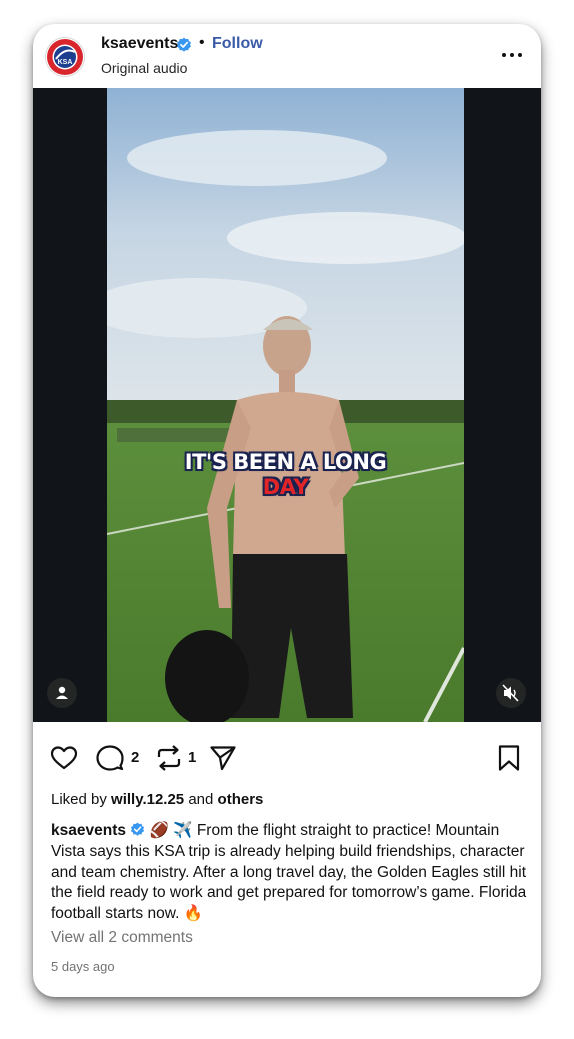 This screenshot has width=574, height=1039. What do you see at coordinates (83, 966) in the screenshot?
I see `post-timestamp: 5 days ago` at bounding box center [83, 966].